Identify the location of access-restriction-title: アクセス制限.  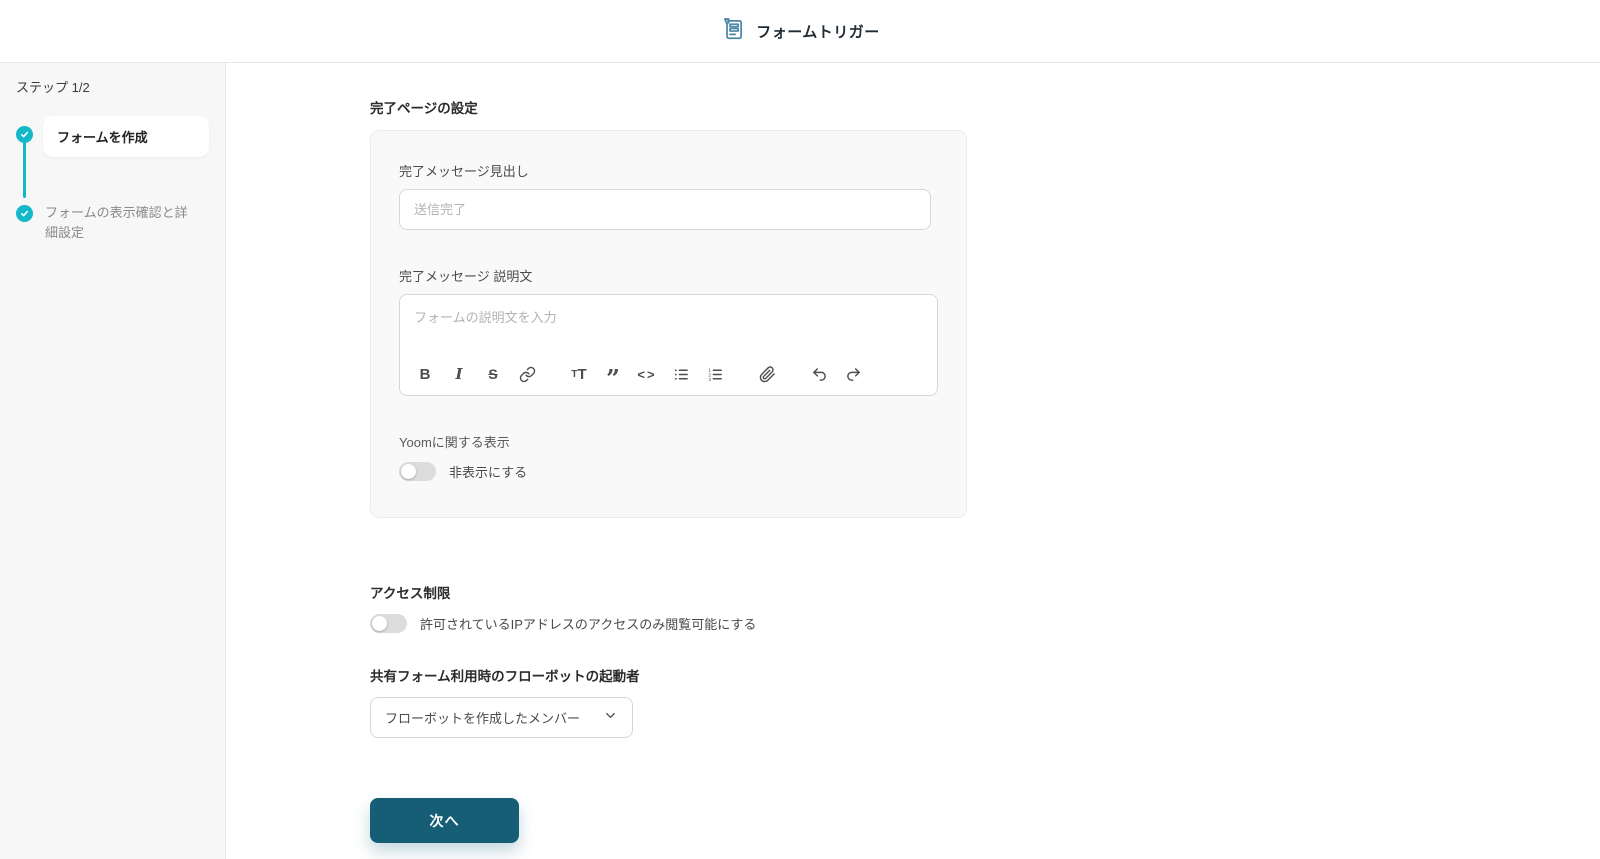
(410, 593).